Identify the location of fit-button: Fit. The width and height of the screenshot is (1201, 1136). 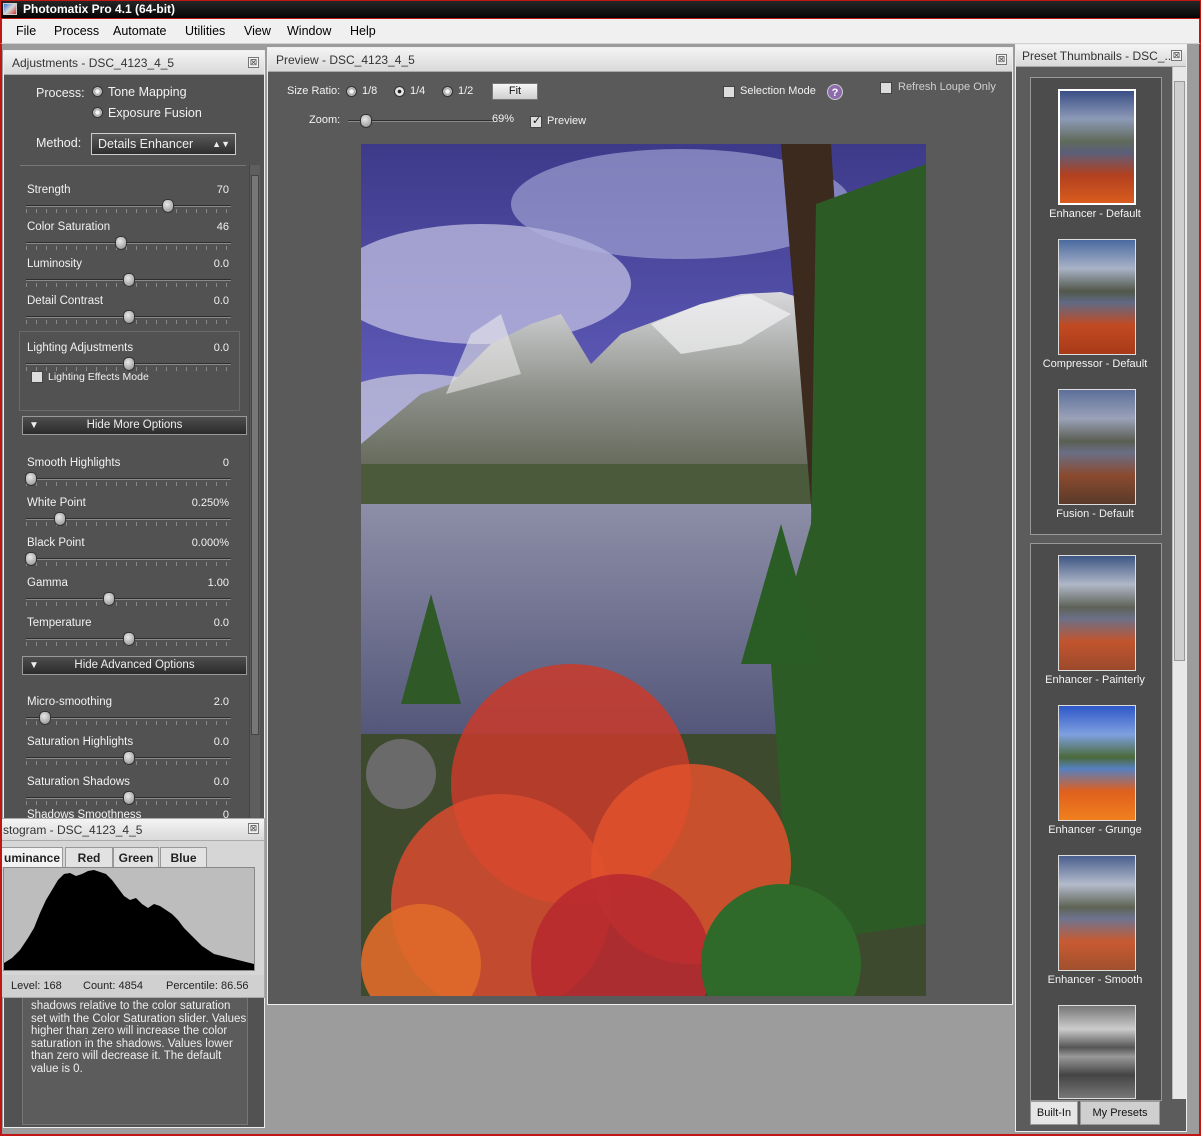
(515, 91).